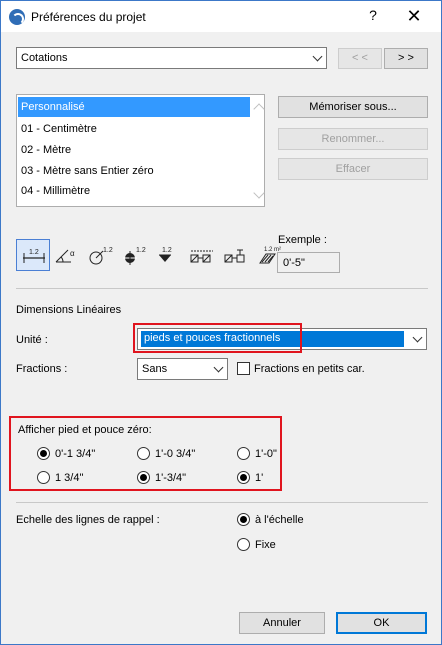 This screenshot has height=645, width=442. What do you see at coordinates (32, 340) in the screenshot?
I see `unit-label: Unité :` at bounding box center [32, 340].